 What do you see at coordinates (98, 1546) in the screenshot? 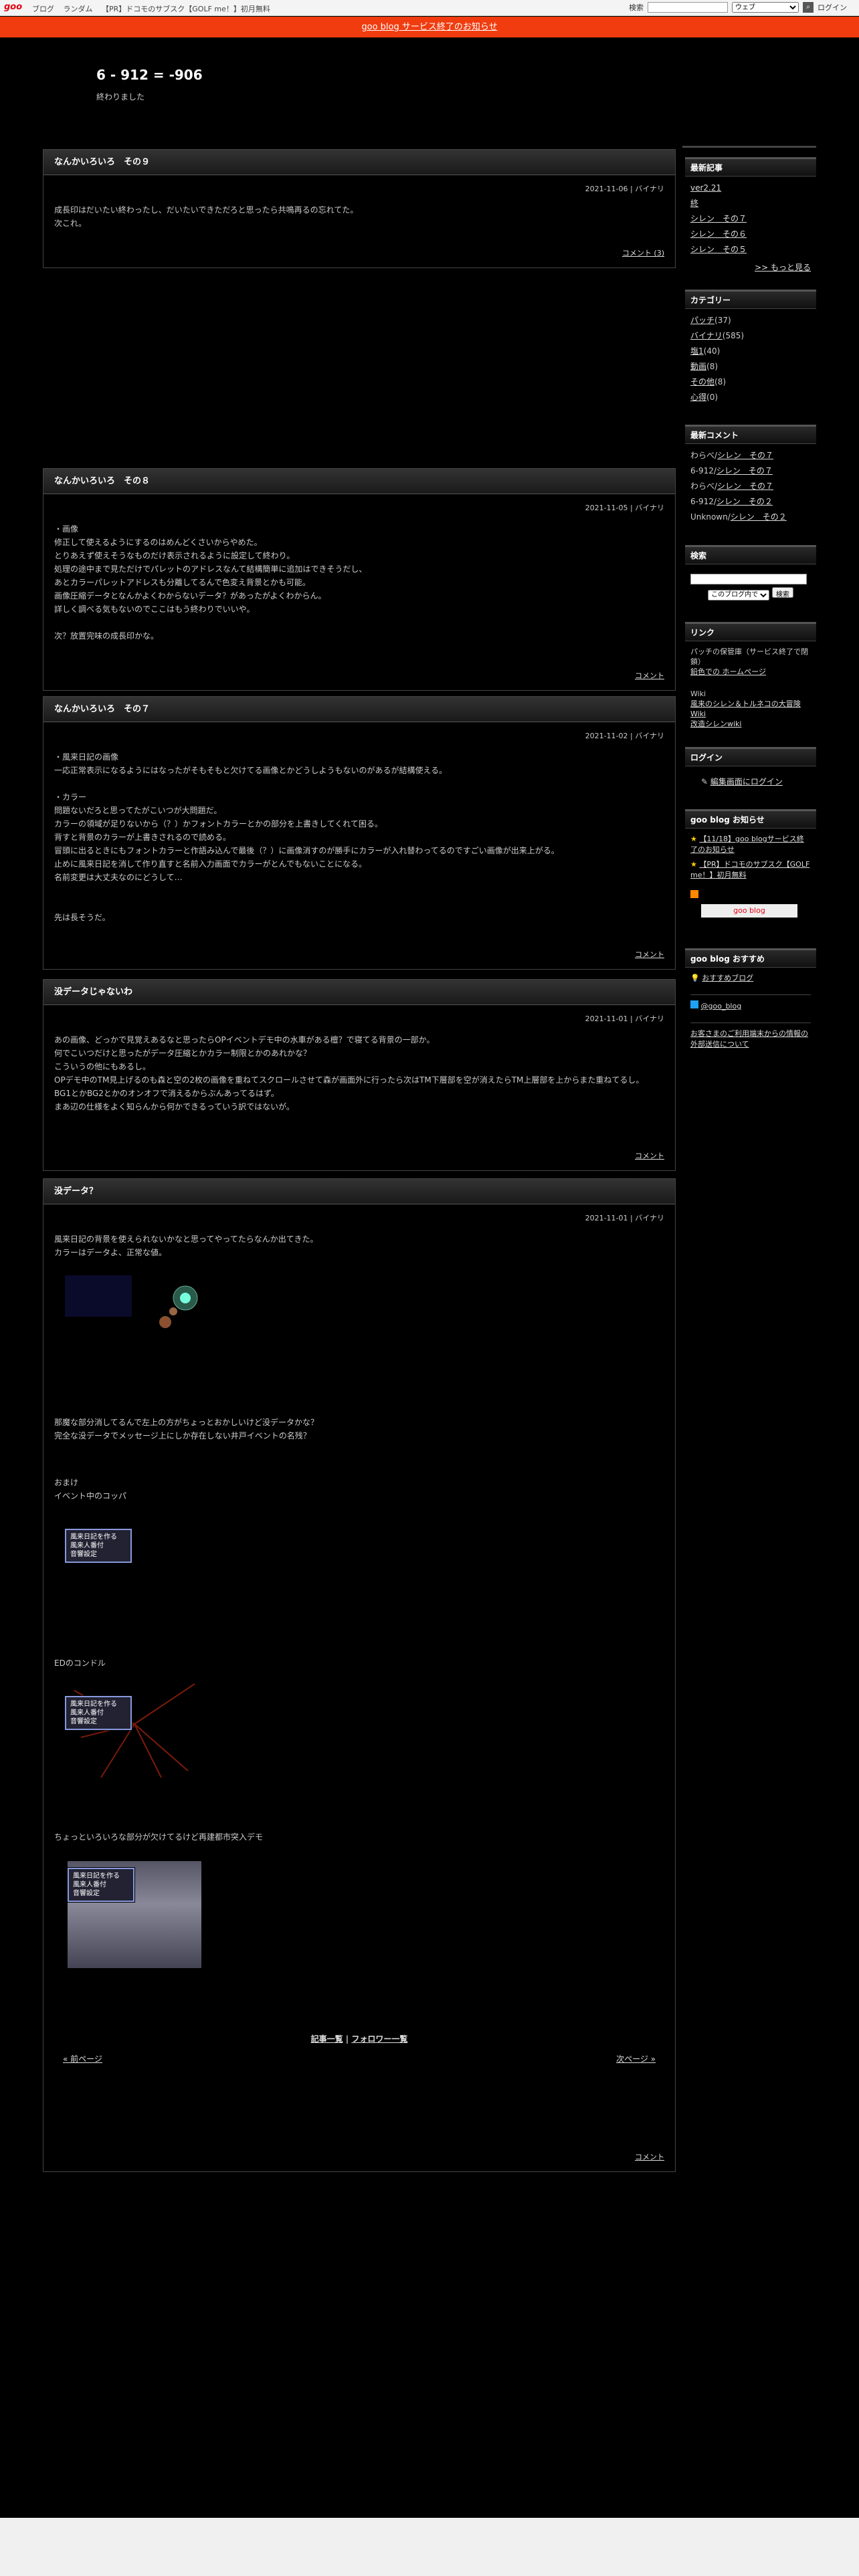
I see `game-menu-image: 風来日記を作る 風来人番付 音響設定` at bounding box center [98, 1546].